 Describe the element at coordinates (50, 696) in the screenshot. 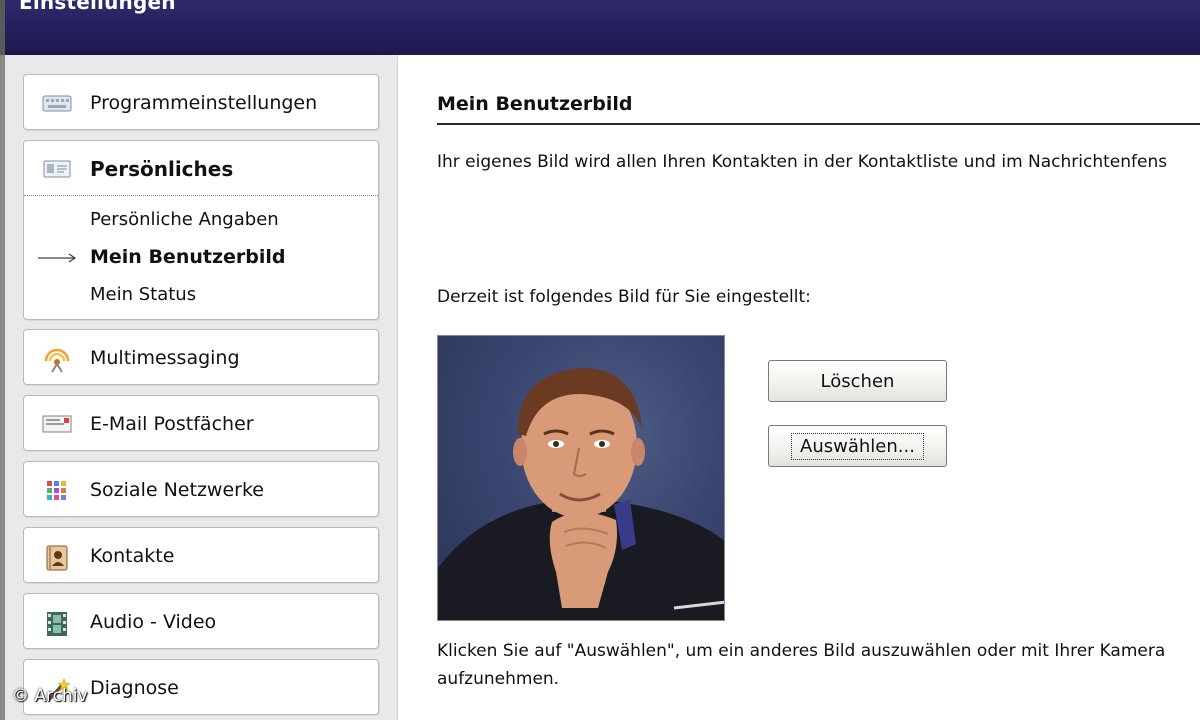

I see `copyright-watermark: © Archiv` at that location.